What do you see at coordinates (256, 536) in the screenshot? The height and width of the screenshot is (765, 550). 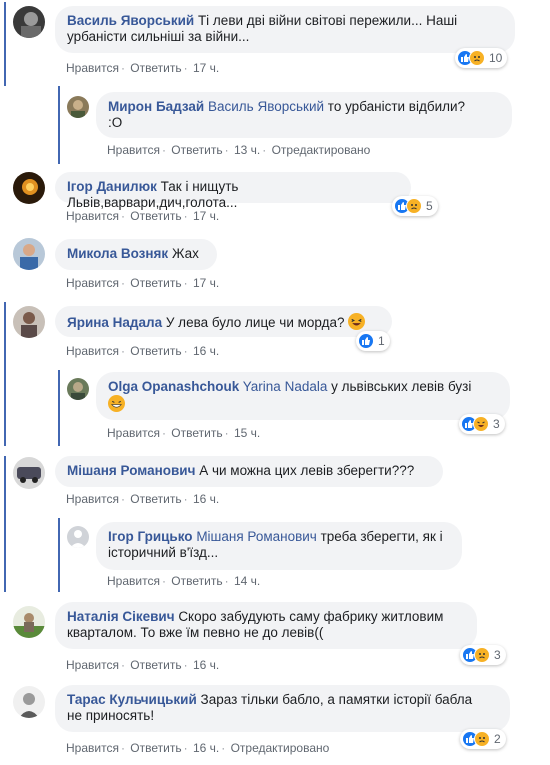 I see `mention-link: Мішаня Романович` at bounding box center [256, 536].